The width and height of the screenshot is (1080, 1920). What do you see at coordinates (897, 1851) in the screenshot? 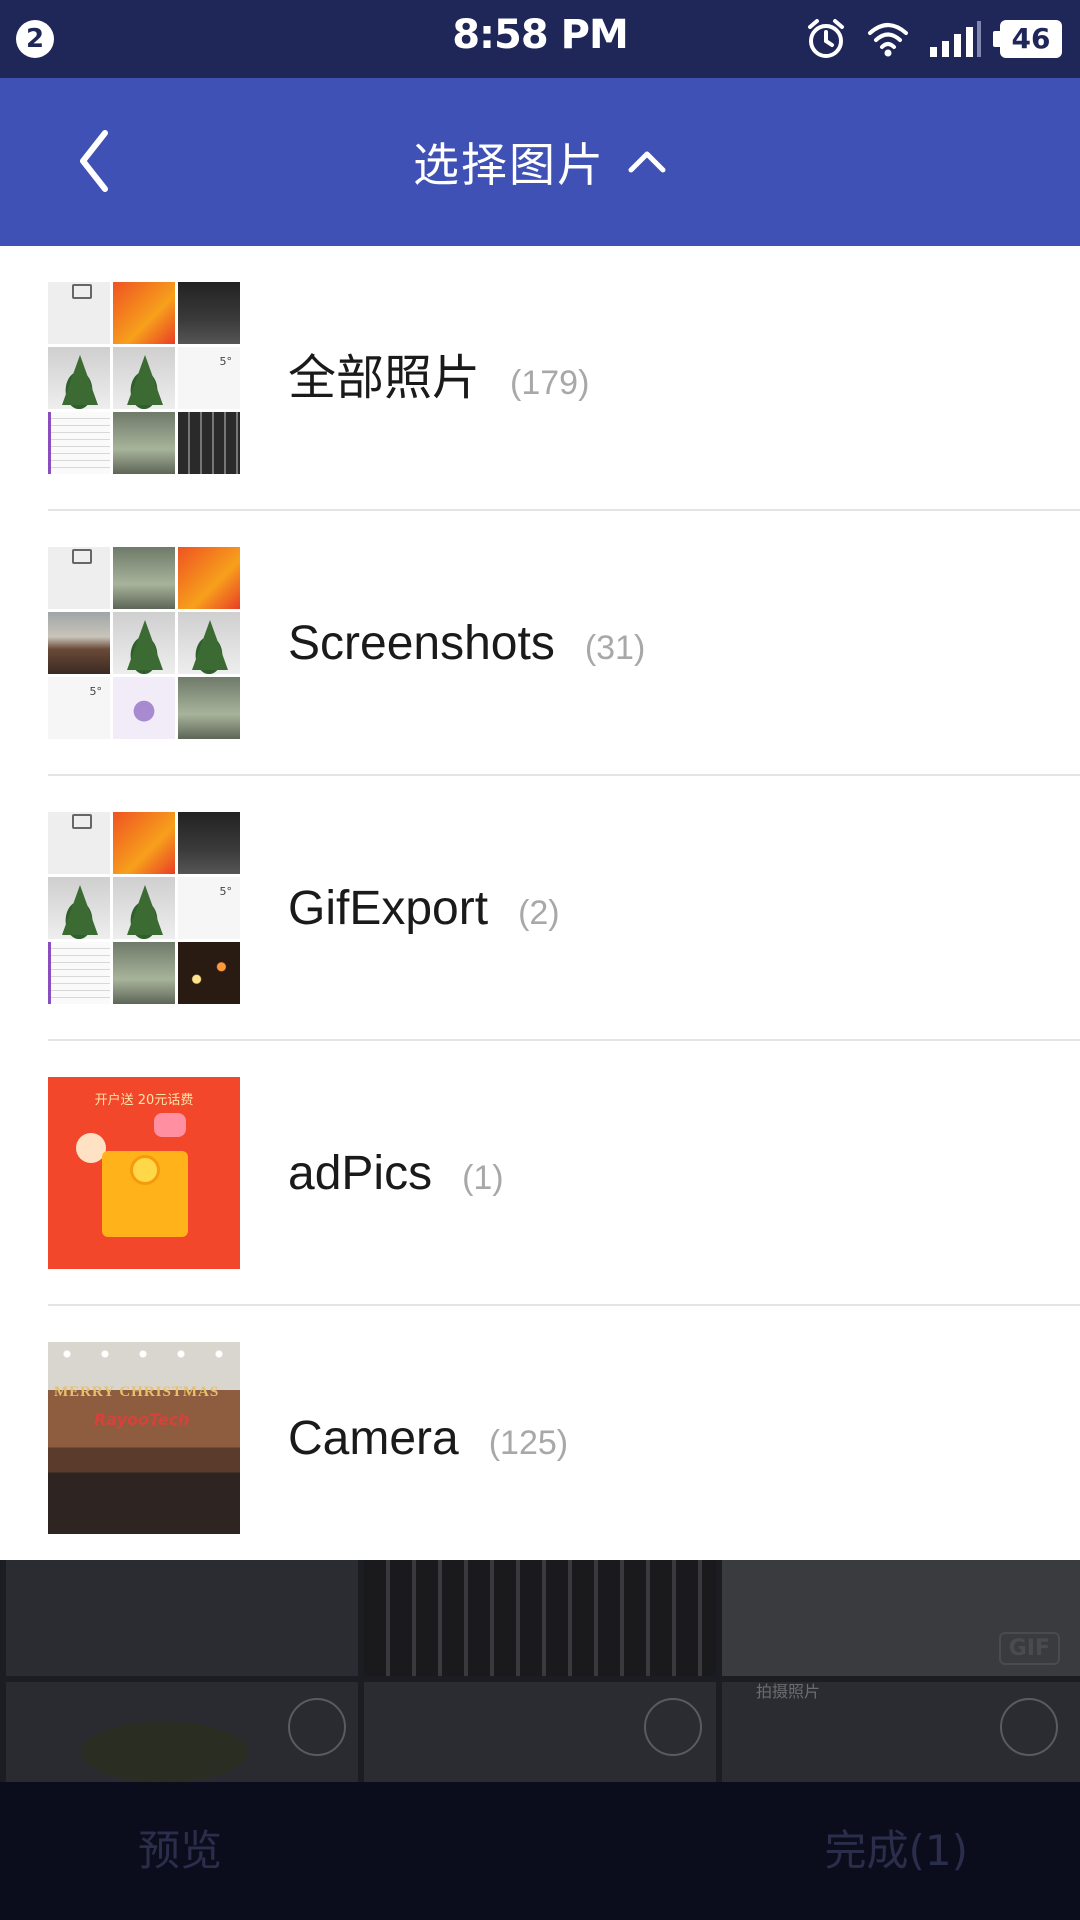
I see `done-button: 完成(1)` at bounding box center [897, 1851].